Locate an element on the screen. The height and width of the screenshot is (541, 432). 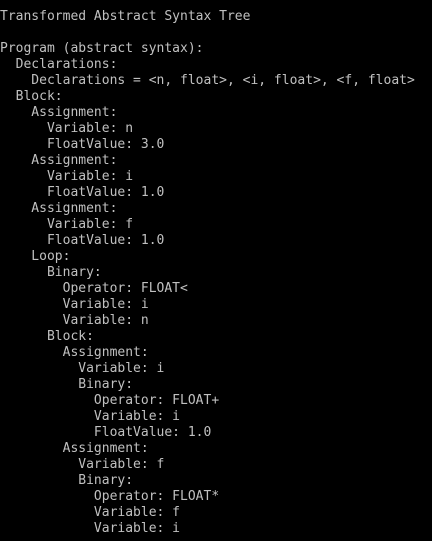
ast-line: FloatValue: 3.0 is located at coordinates (82, 144).